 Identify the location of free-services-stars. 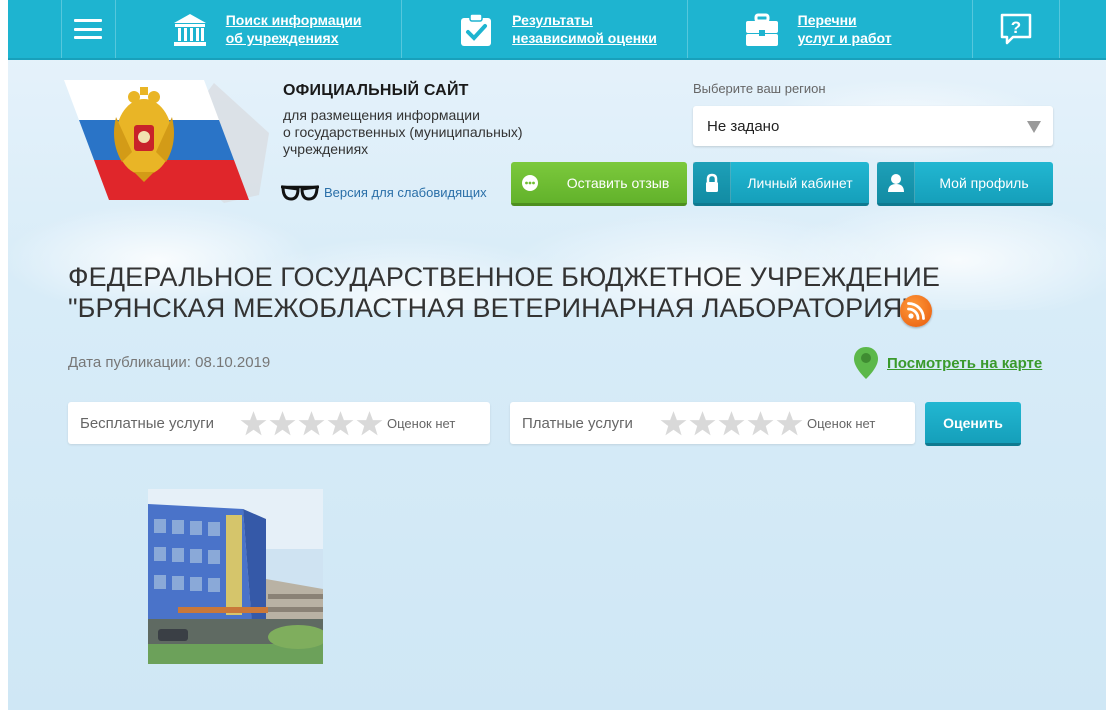
(311, 423).